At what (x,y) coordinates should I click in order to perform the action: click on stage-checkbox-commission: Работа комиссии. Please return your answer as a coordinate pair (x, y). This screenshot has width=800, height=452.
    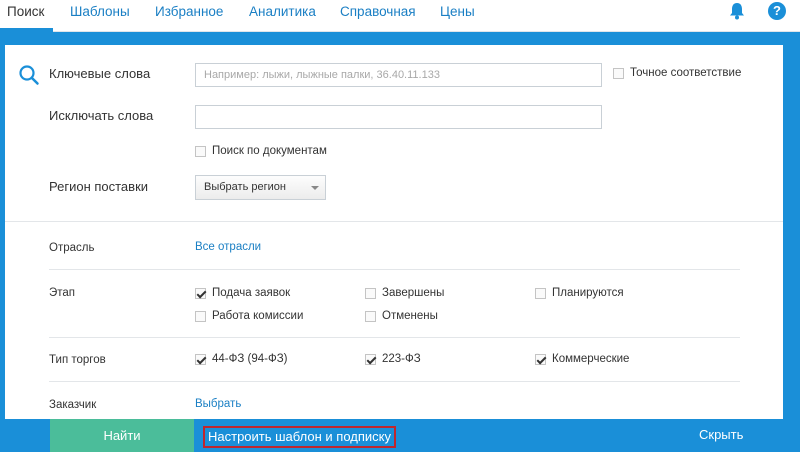
    Looking at the image, I should click on (249, 316).